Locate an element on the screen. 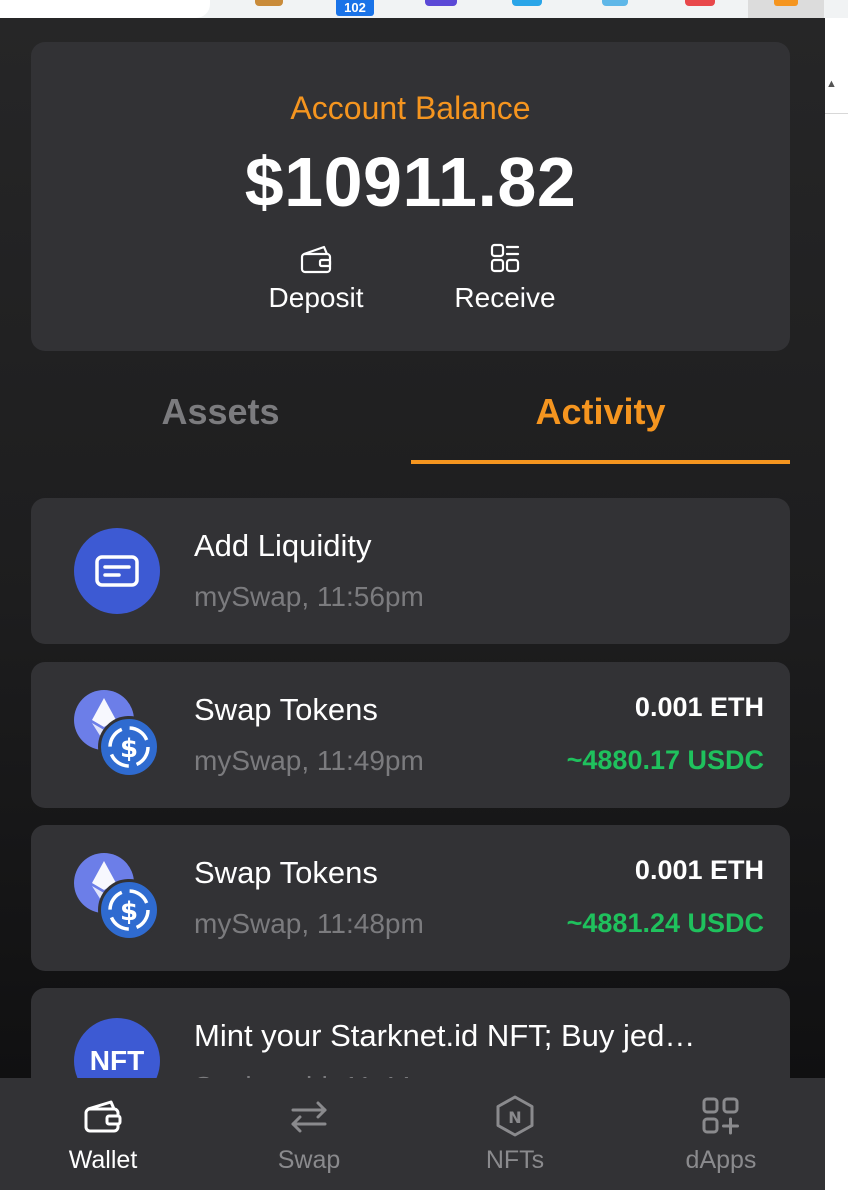 The width and height of the screenshot is (848, 1200). deposit-button: Deposit is located at coordinates (316, 277).